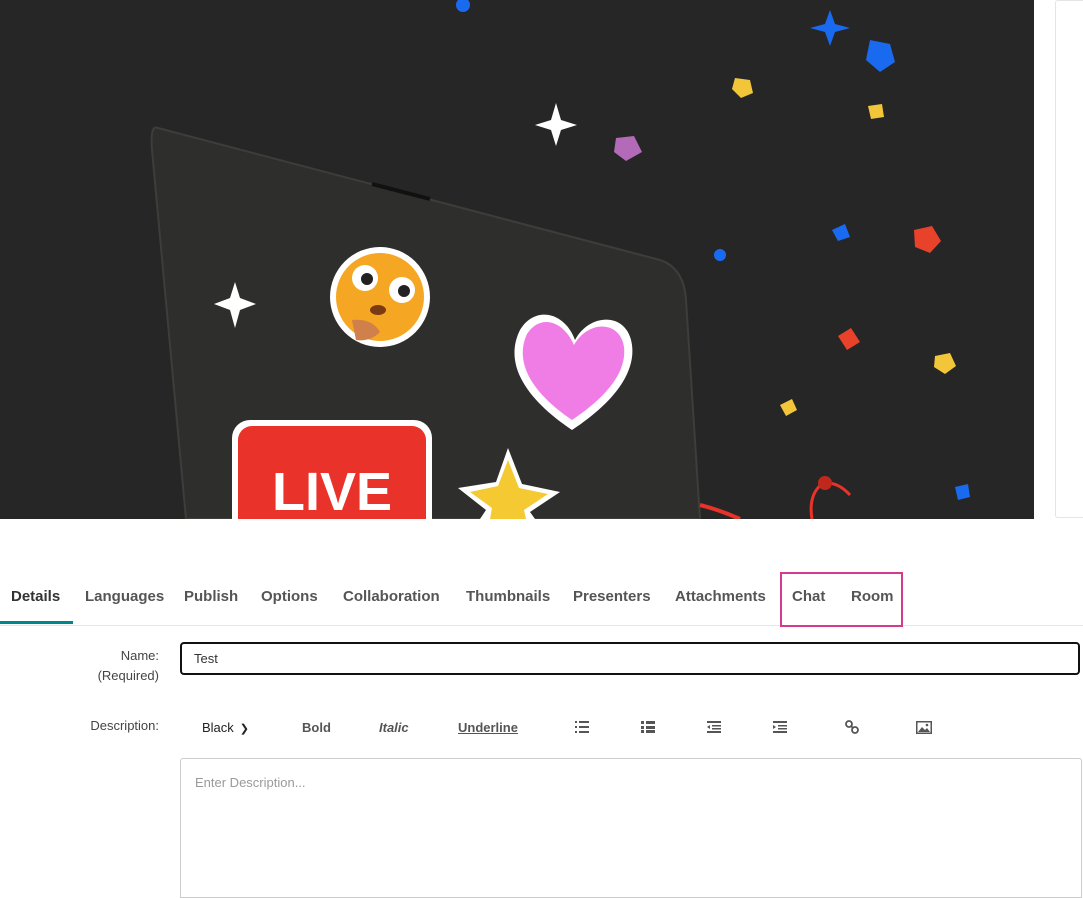 The image size is (1083, 898). I want to click on tab-attachments: Attachments, so click(720, 599).